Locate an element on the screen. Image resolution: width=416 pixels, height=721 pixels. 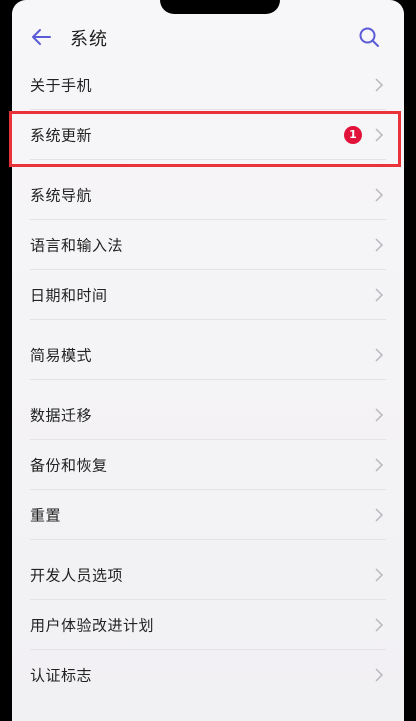
settings-item-backup-restore: 备份和恢复 is located at coordinates (208, 465).